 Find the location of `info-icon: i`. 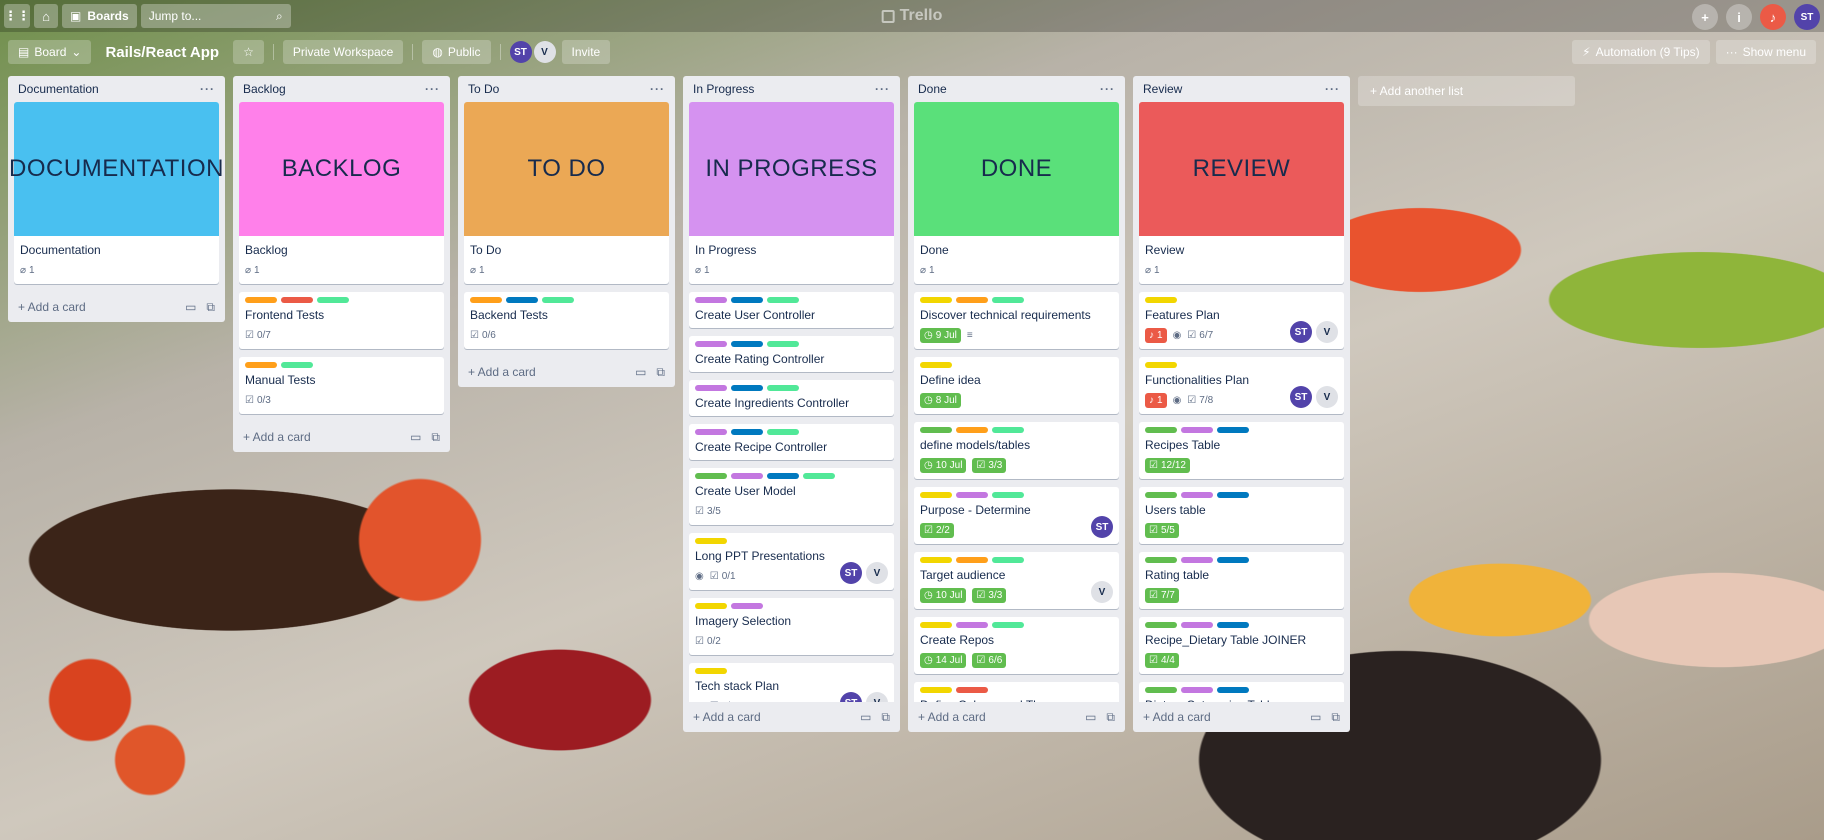

info-icon: i is located at coordinates (1739, 17).